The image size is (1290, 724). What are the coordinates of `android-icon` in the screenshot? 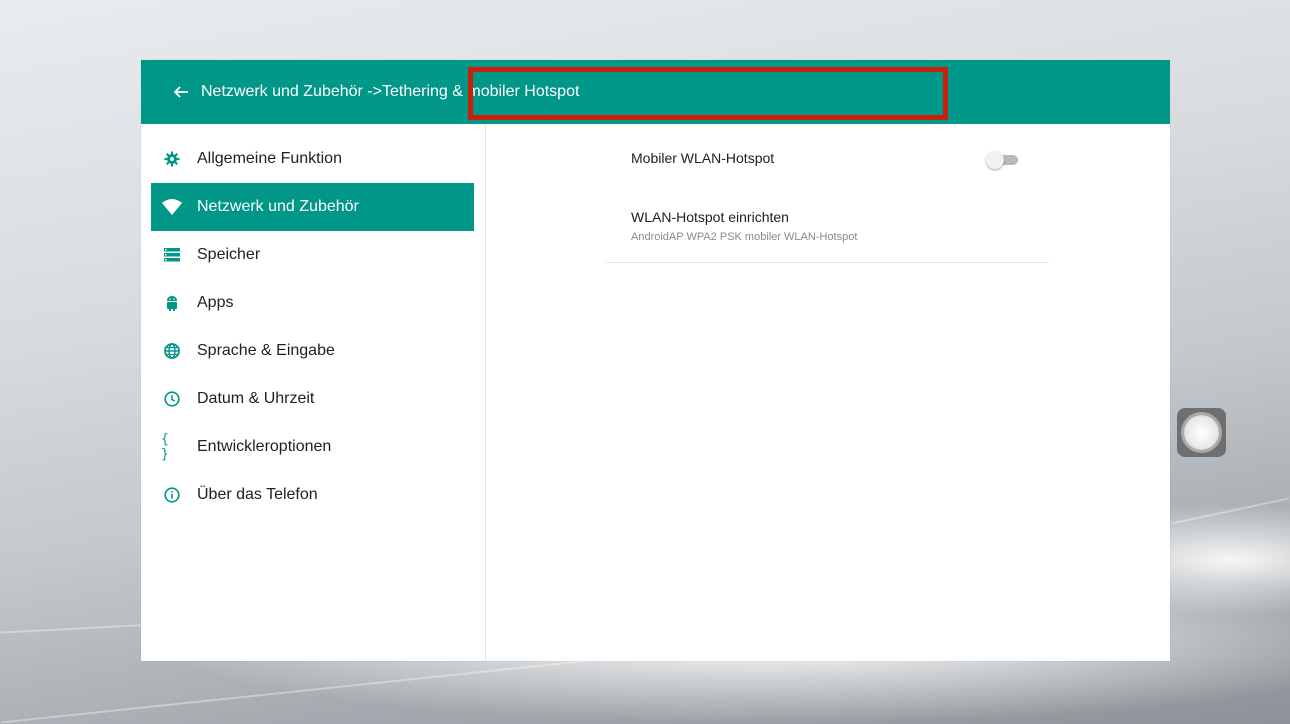 It's located at (172, 303).